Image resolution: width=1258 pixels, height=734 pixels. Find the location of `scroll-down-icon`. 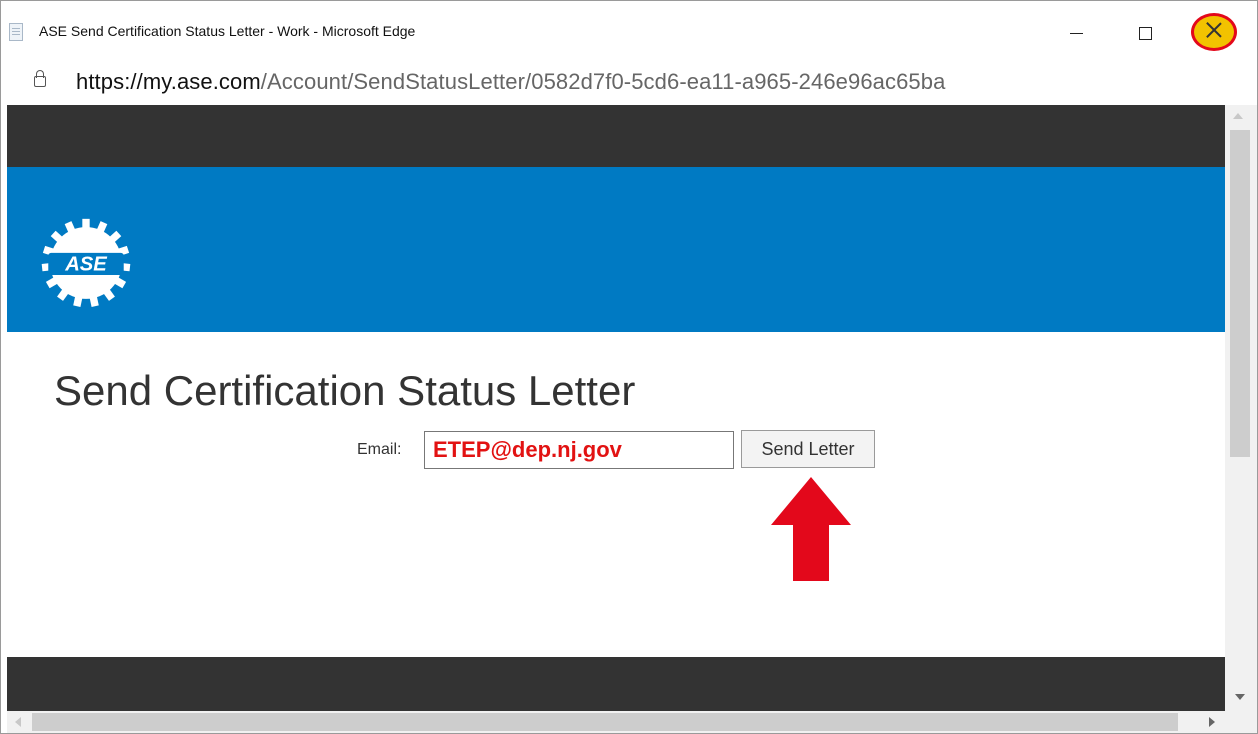

scroll-down-icon is located at coordinates (1240, 697).